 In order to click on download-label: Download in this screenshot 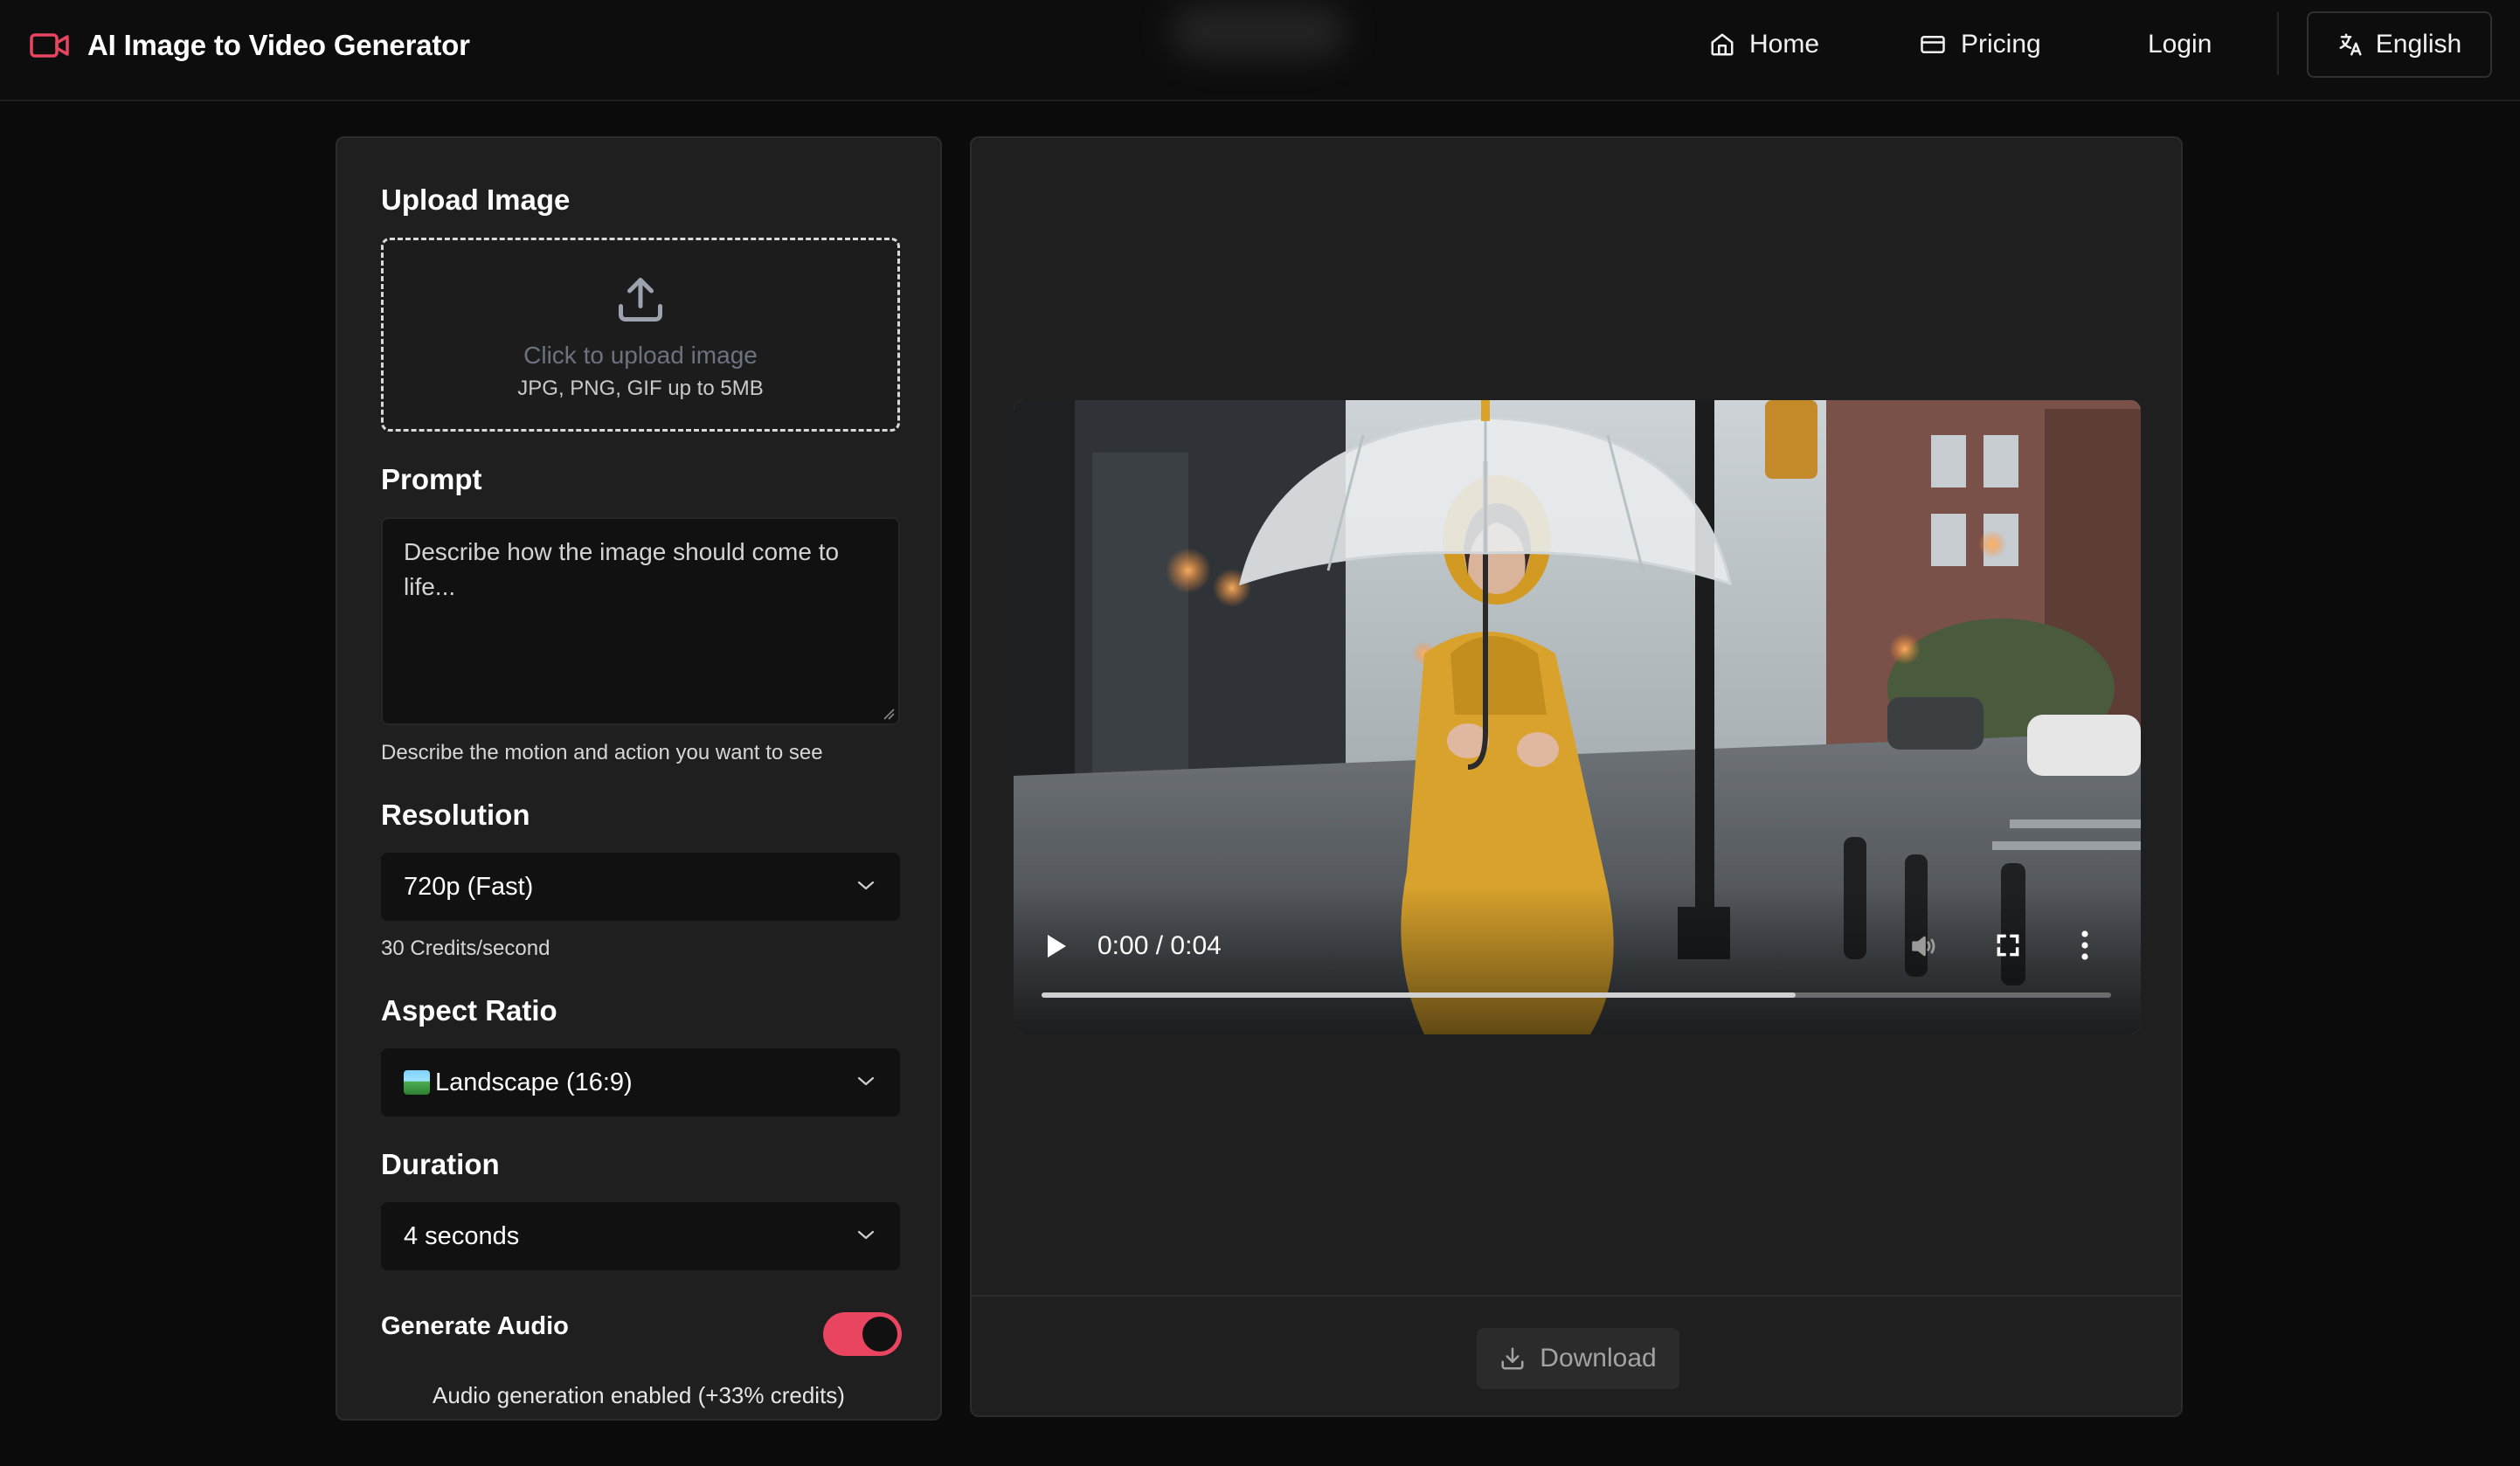, I will do `click(1598, 1359)`.